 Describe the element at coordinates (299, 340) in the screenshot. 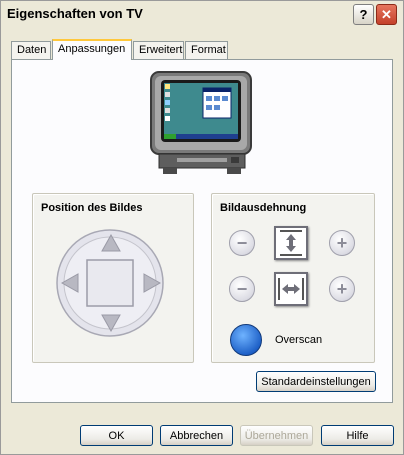

I see `overscan-label: Overscan` at that location.